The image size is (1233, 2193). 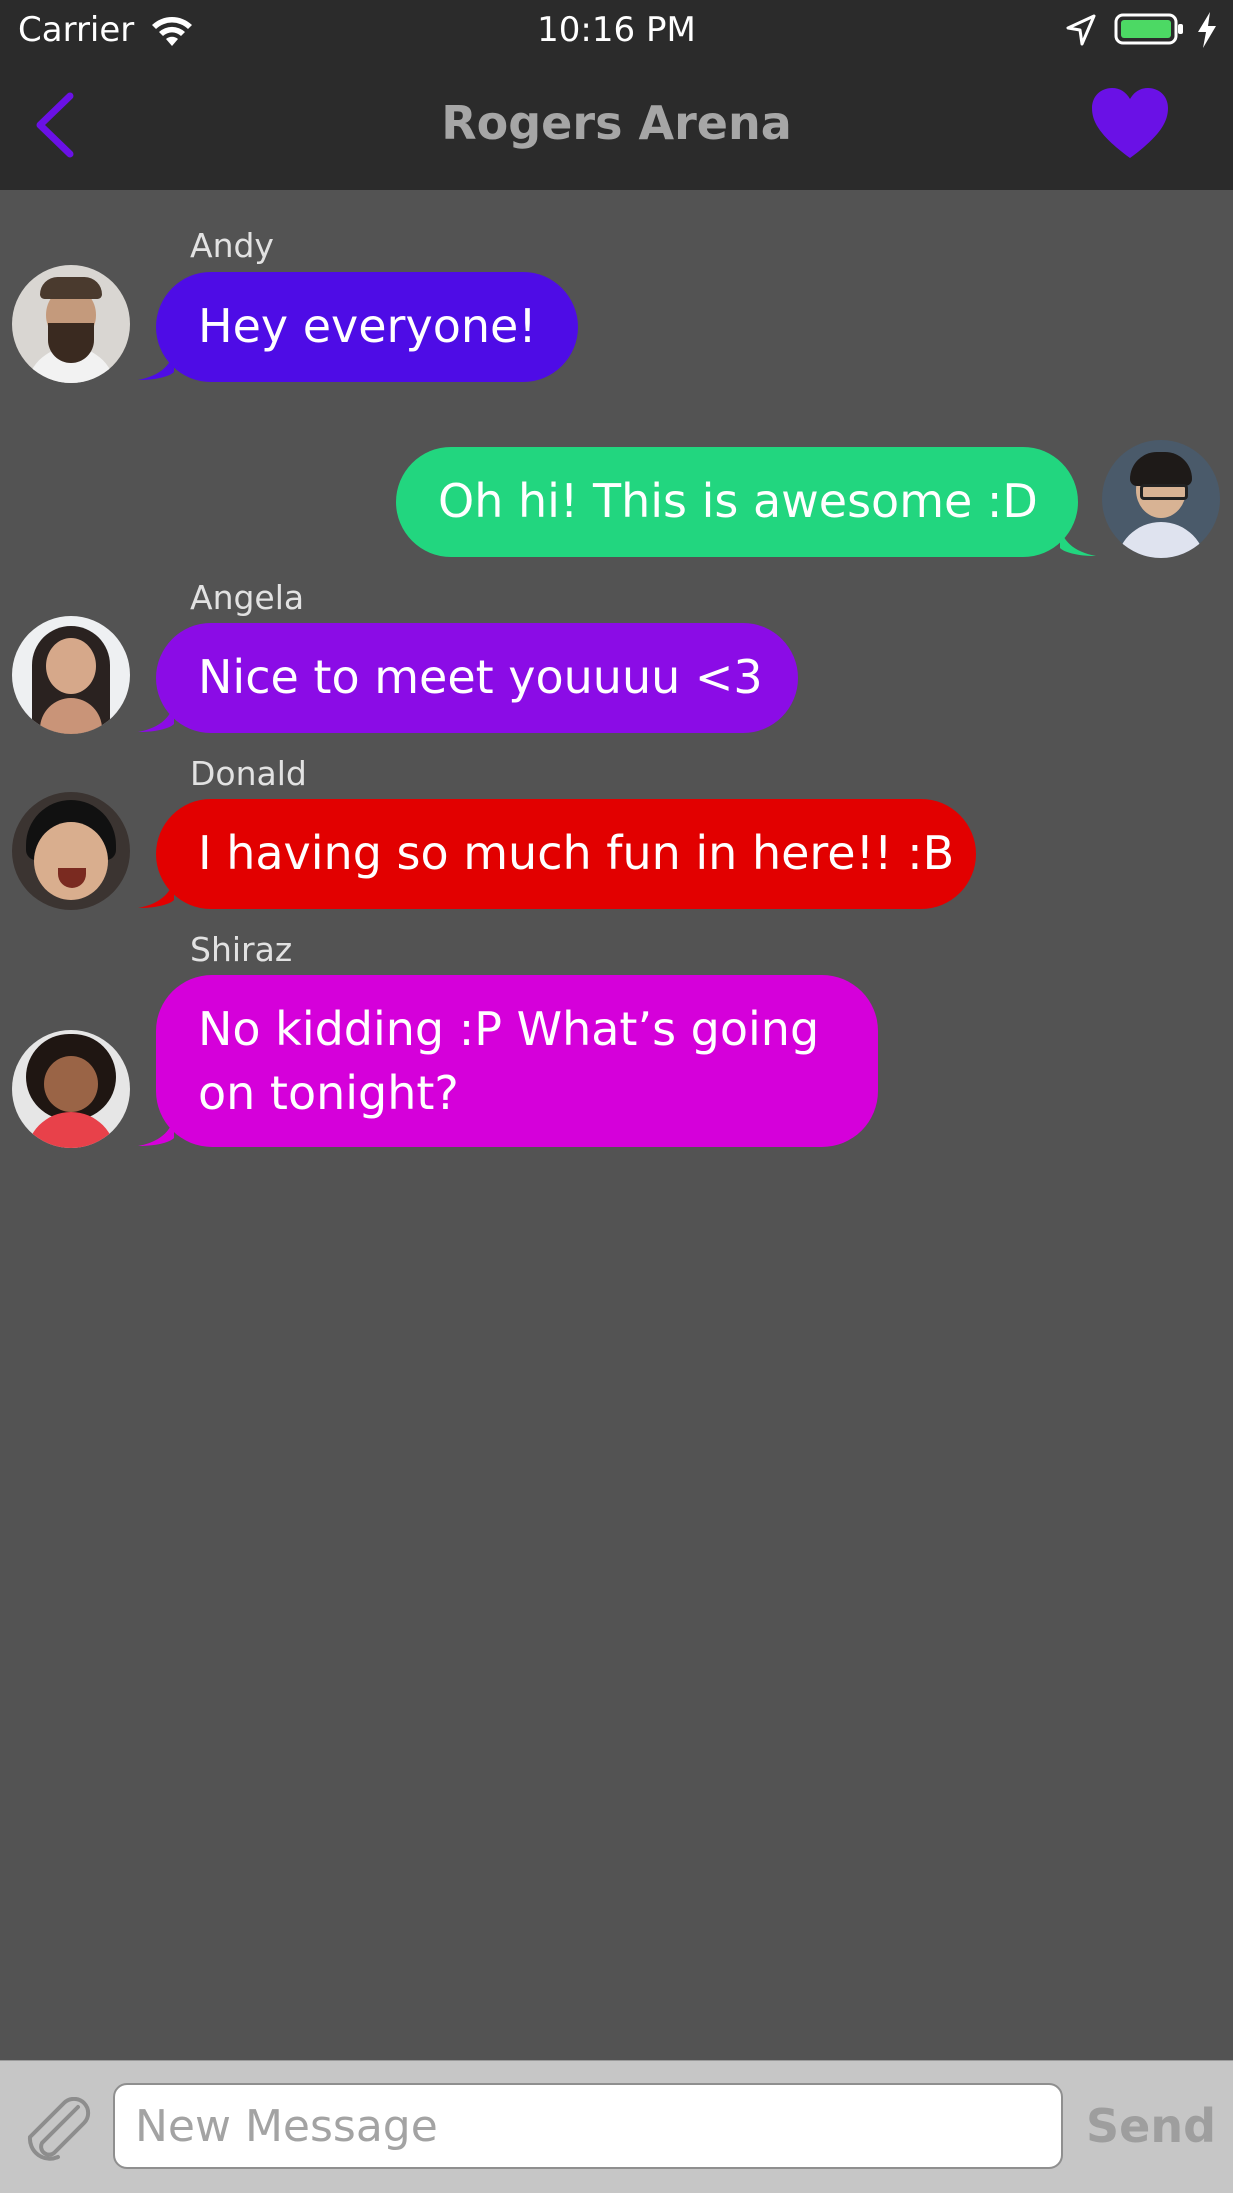 I want to click on nav-bar: Rogers Arena, so click(x=616, y=125).